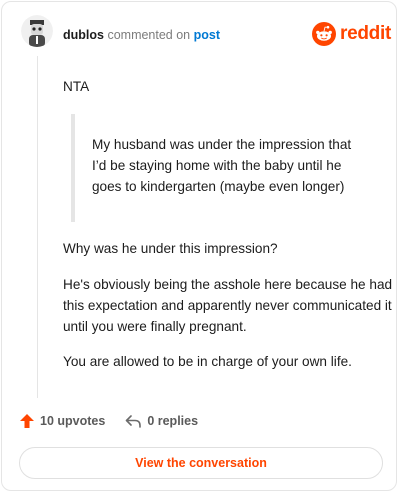  I want to click on replies-stat: 0 replies, so click(161, 421).